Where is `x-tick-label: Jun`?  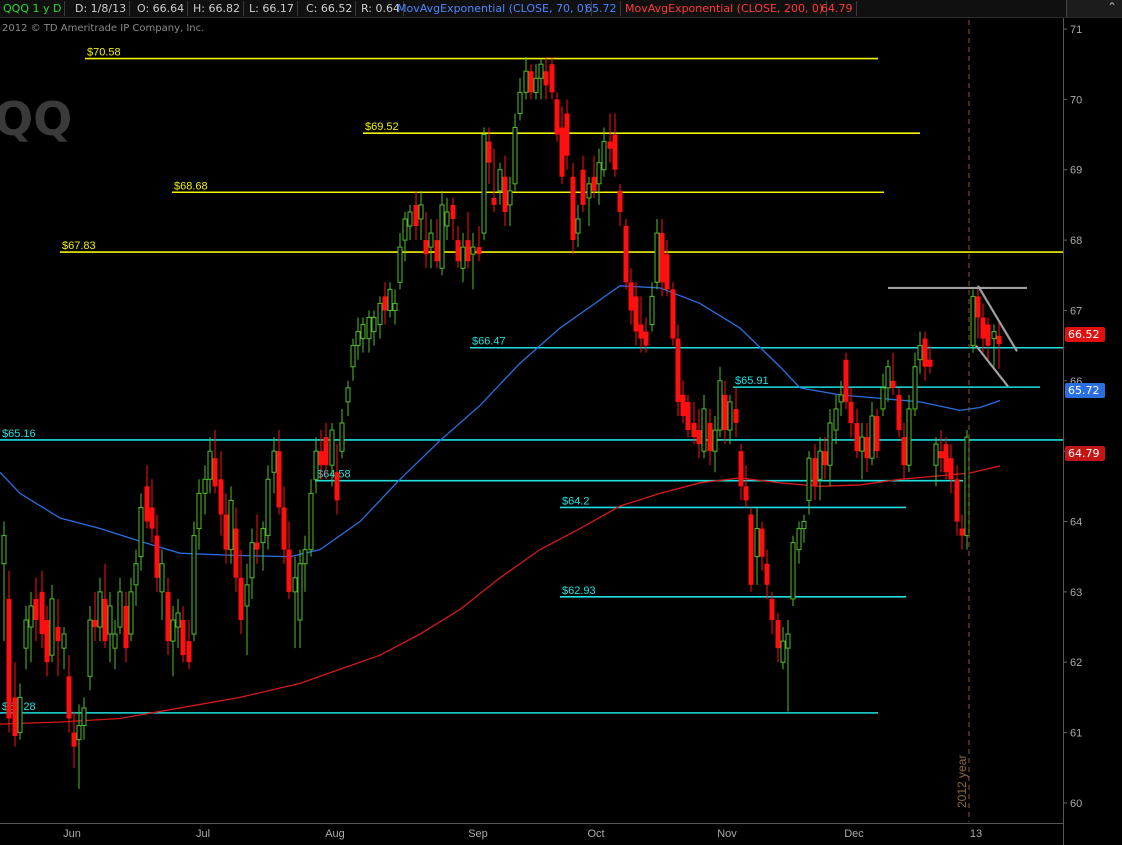
x-tick-label: Jun is located at coordinates (72, 834).